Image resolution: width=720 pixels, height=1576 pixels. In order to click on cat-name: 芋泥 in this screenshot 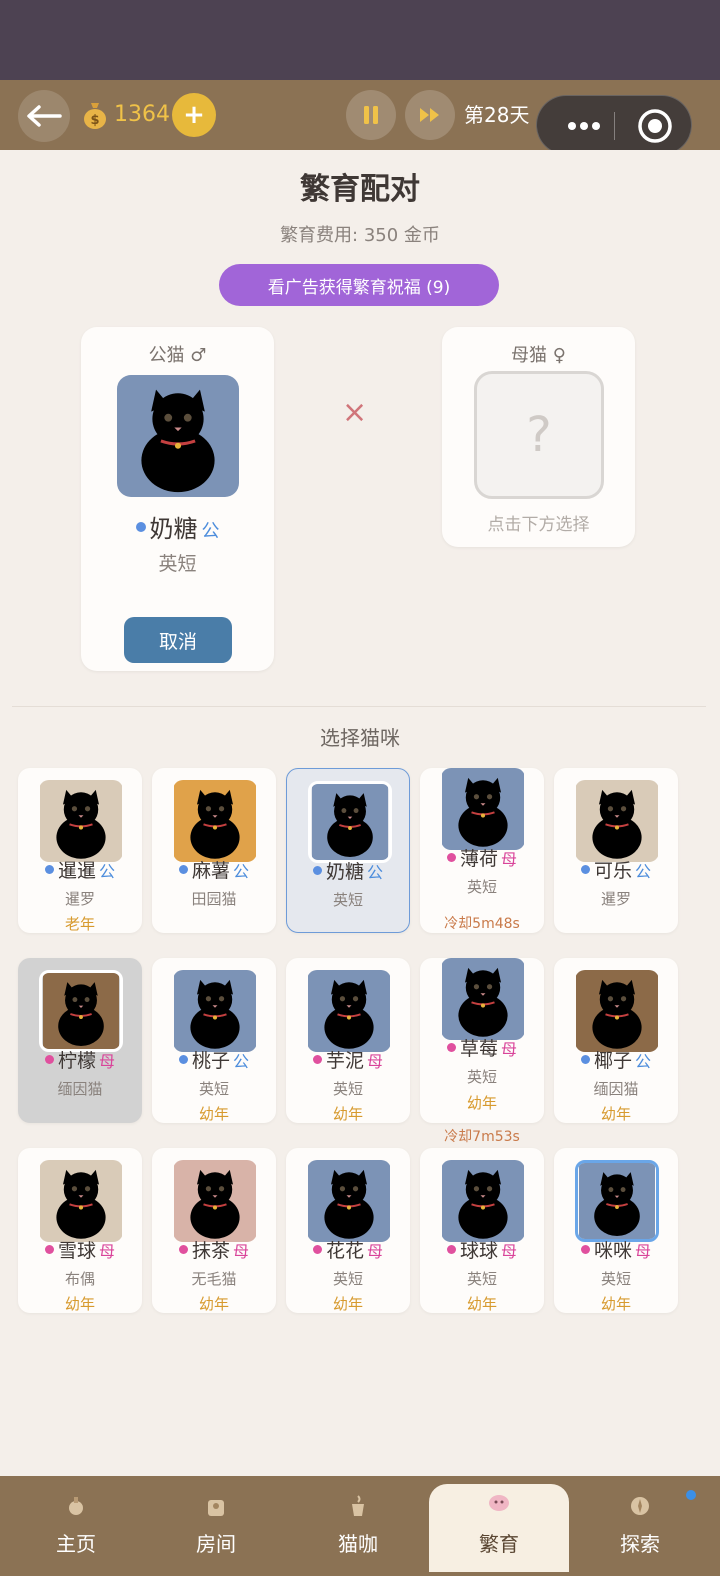, I will do `click(344, 1061)`.